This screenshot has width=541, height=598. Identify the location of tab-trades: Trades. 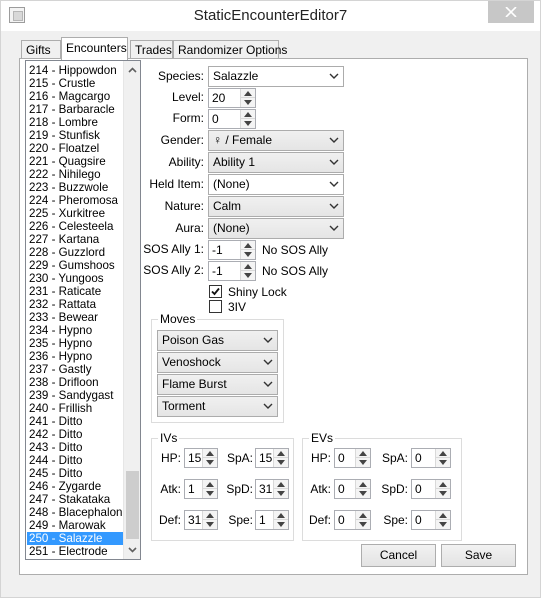
(151, 49).